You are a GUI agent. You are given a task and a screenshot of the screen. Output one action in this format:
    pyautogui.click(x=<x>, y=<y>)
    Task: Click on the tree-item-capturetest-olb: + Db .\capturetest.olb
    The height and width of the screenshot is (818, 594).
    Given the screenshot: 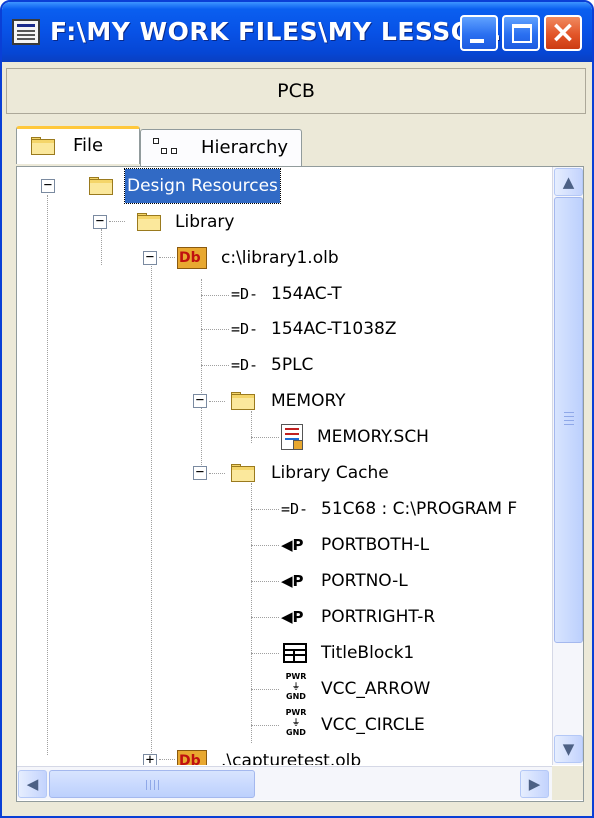 What is the action you would take?
    pyautogui.click(x=227, y=754)
    